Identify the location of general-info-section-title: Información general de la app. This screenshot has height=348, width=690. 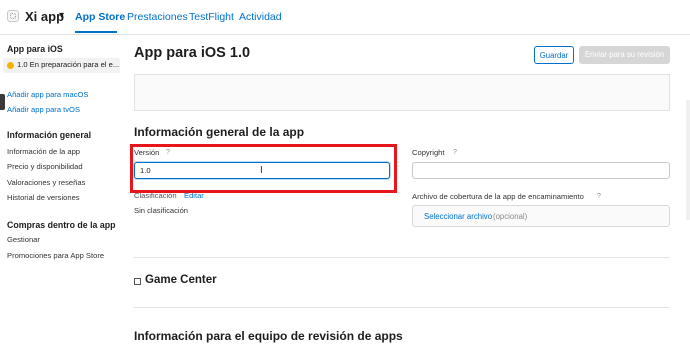
(219, 132).